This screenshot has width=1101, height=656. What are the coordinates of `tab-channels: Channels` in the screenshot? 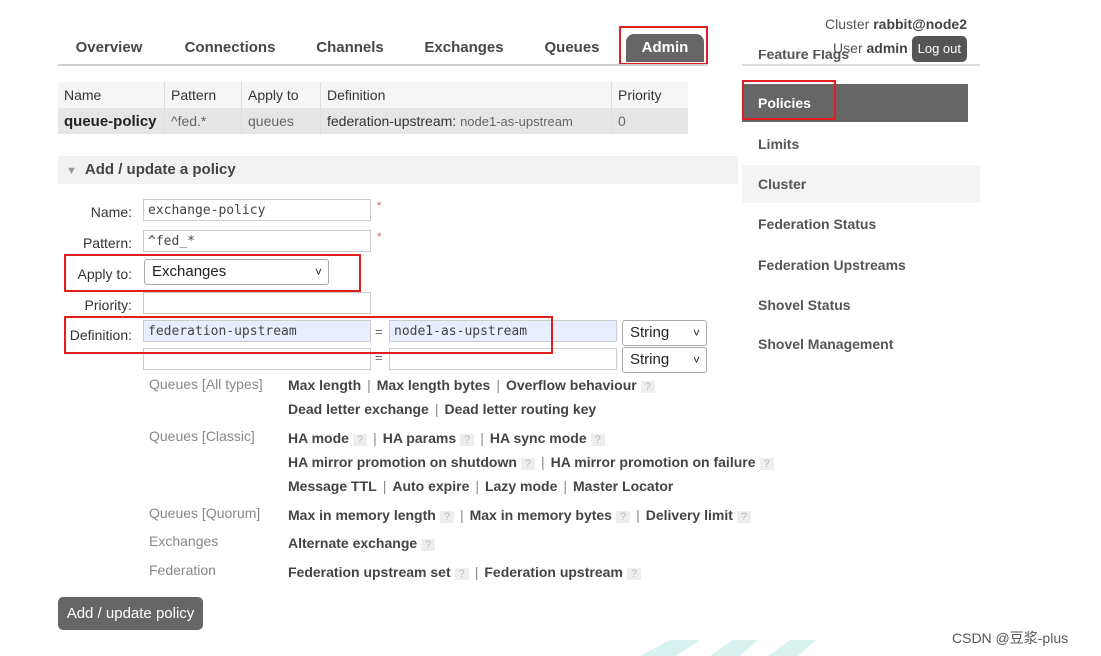 It's located at (350, 48).